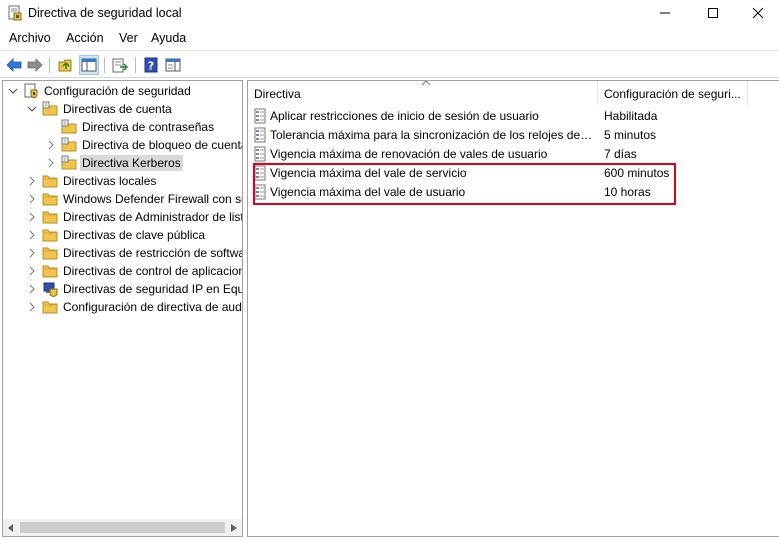 The width and height of the screenshot is (779, 540). I want to click on tree-item: Configuración de directiva de auditor, so click(134, 307).